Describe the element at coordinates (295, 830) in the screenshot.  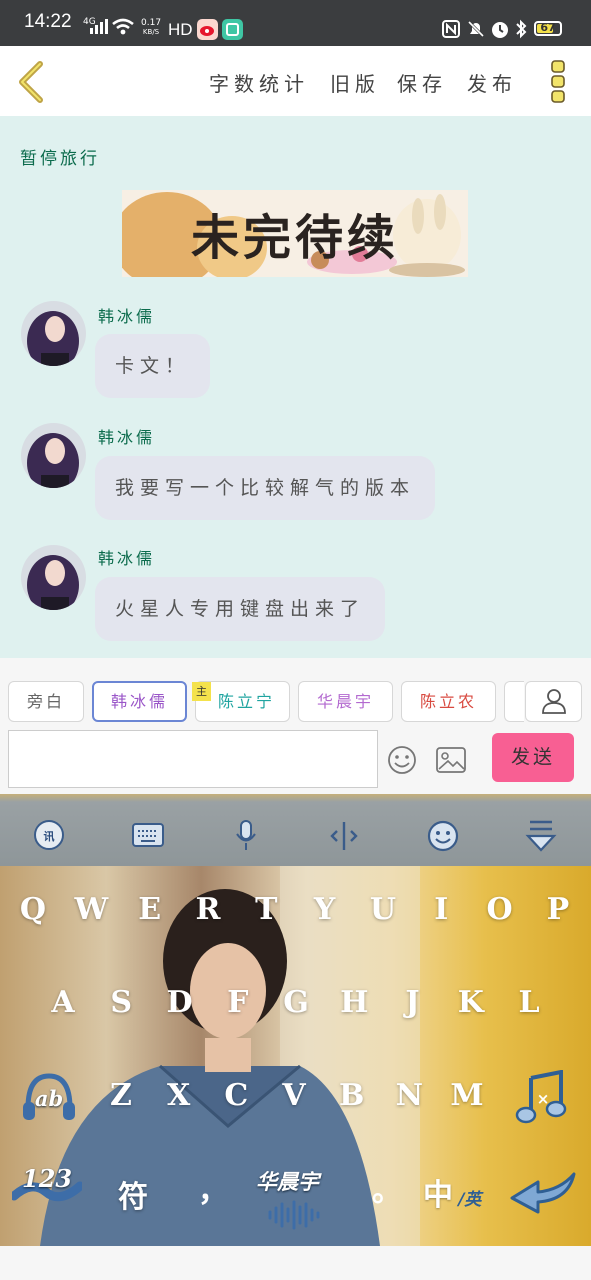
I see `keyboard-toolbar: 讯` at that location.